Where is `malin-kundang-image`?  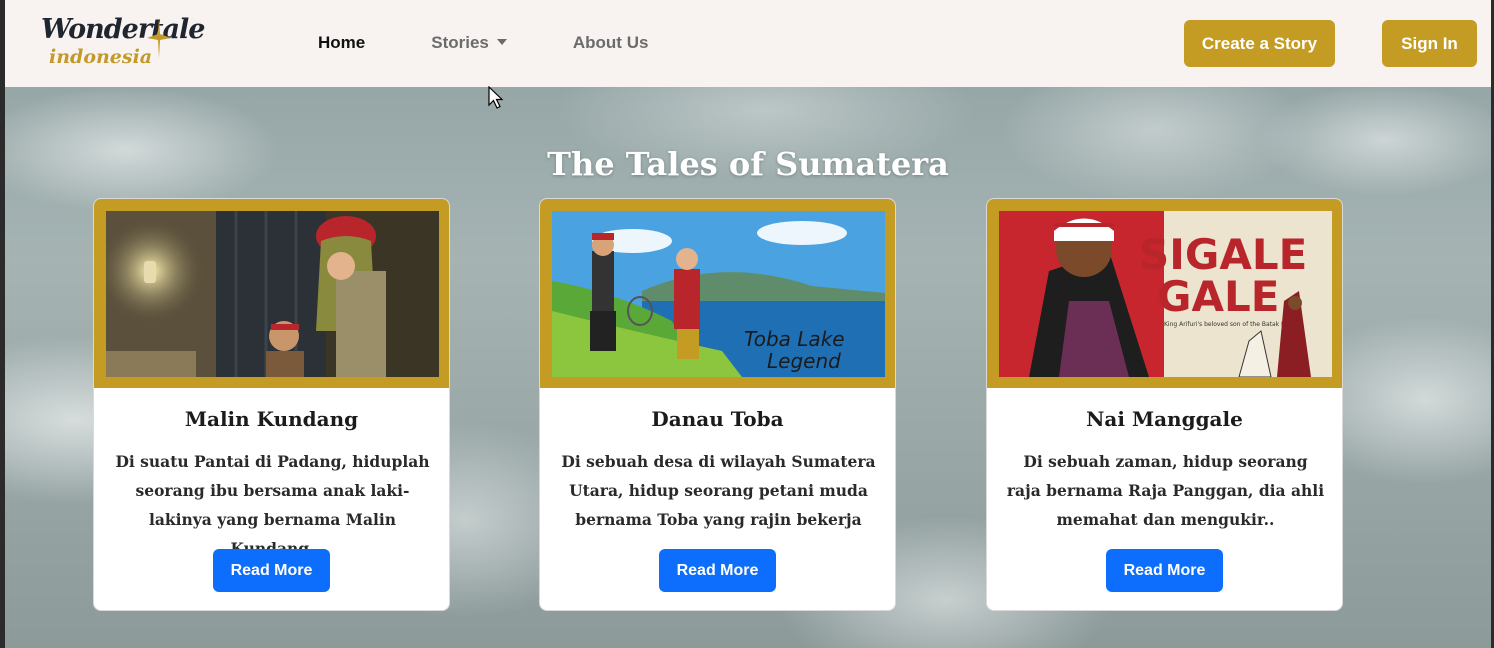 malin-kundang-image is located at coordinates (272, 294).